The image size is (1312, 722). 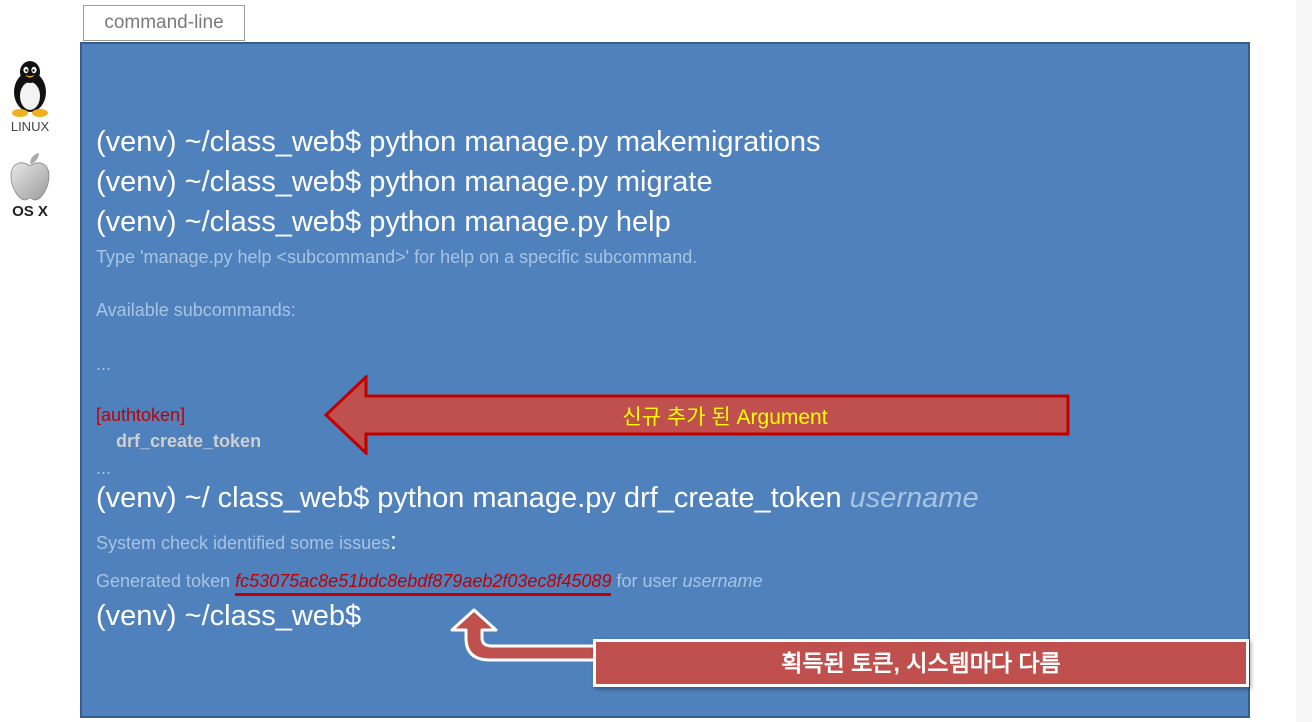 I want to click on terminal-prompt: (venv) ~/class_web$, so click(x=229, y=616).